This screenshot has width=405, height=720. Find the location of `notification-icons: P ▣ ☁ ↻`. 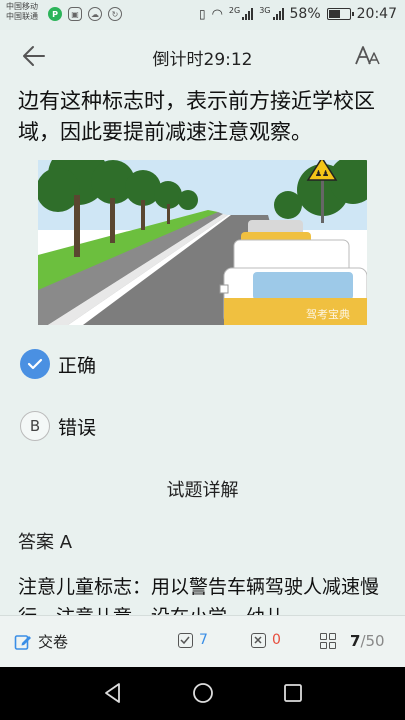

notification-icons: P ▣ ☁ ↻ is located at coordinates (85, 14).